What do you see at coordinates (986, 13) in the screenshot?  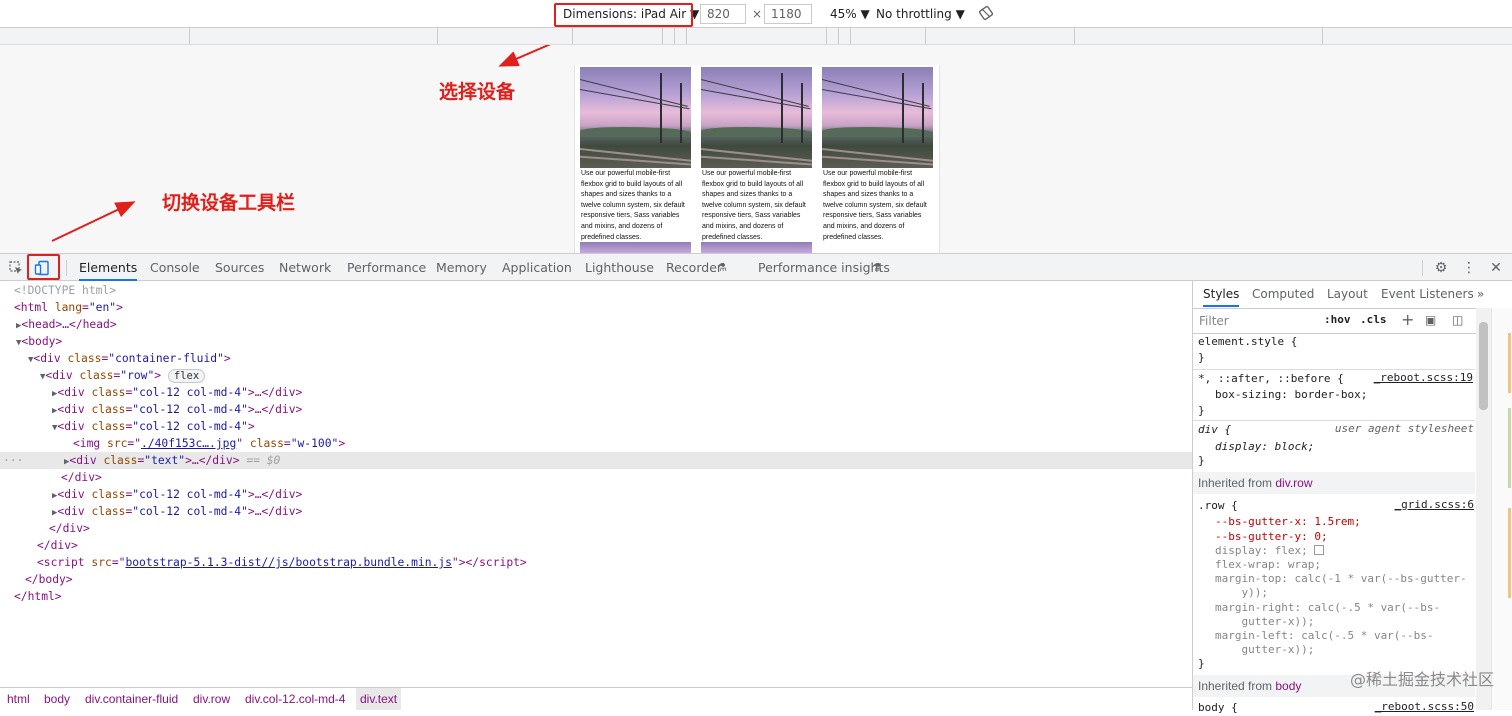 I see `rotate-icon` at bounding box center [986, 13].